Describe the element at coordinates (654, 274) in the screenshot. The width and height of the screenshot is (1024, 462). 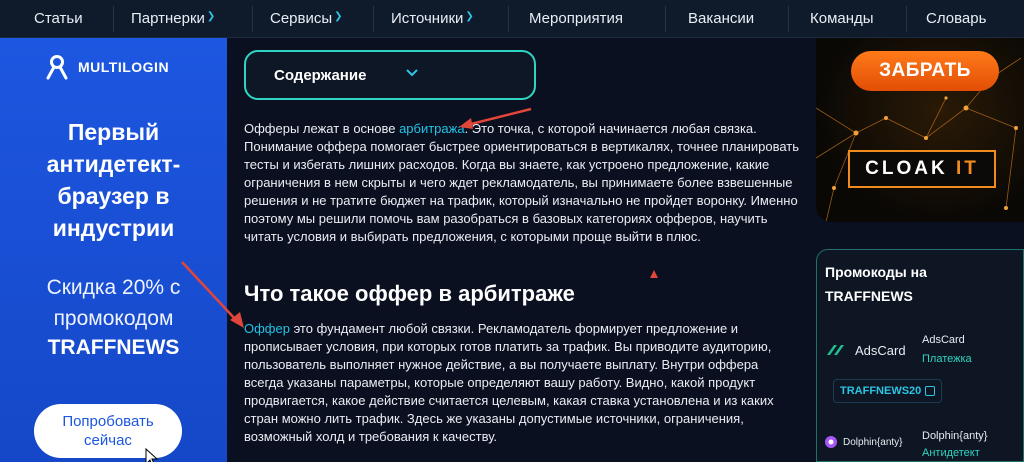
I see `small-marker-icon` at that location.